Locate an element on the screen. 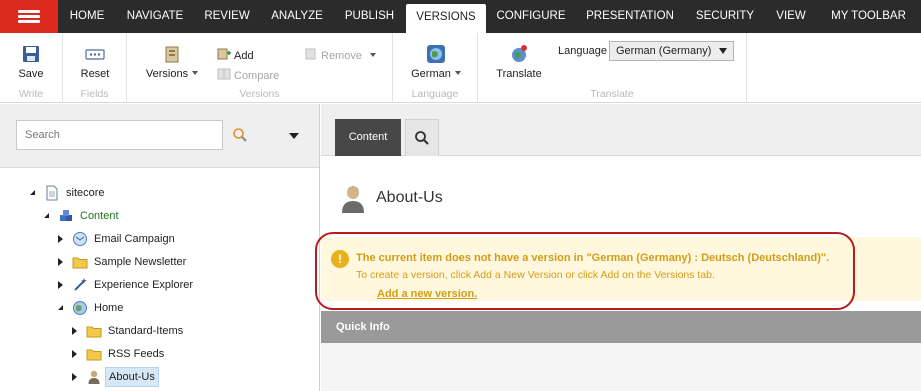 The width and height of the screenshot is (921, 391). add-version-button: Add is located at coordinates (235, 54).